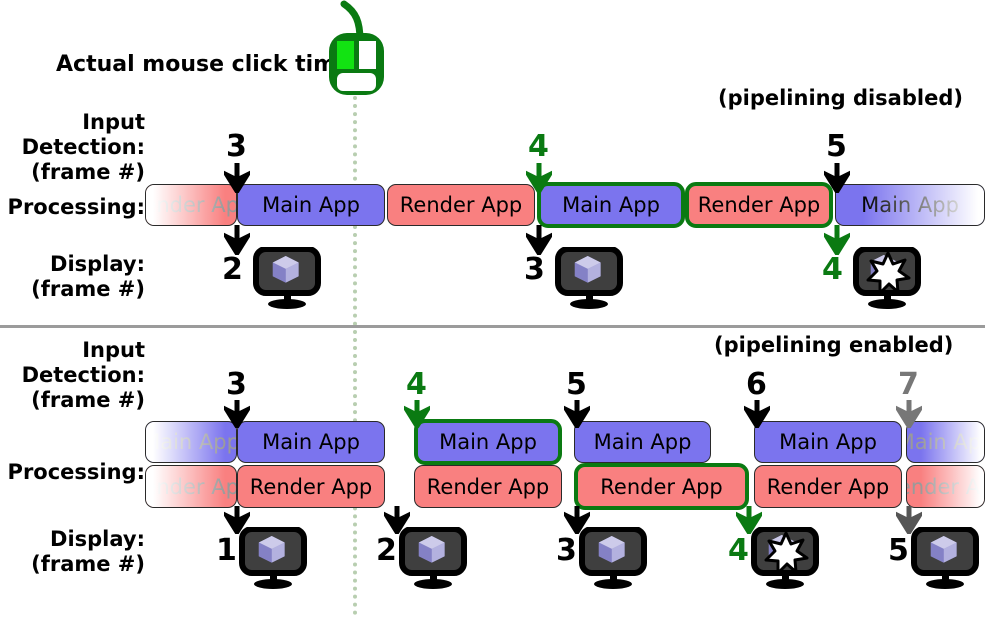 The image size is (985, 619). I want to click on render-bar-1-bottom: Render App, so click(311, 486).